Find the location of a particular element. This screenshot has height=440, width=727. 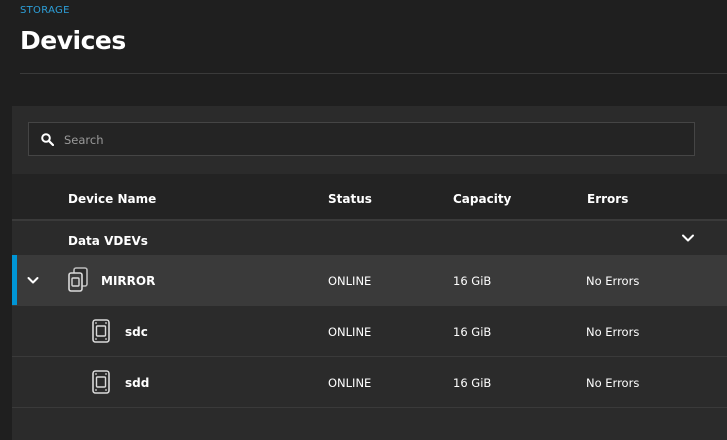

table-header: Device Name Status Capacity Errors is located at coordinates (369, 197).